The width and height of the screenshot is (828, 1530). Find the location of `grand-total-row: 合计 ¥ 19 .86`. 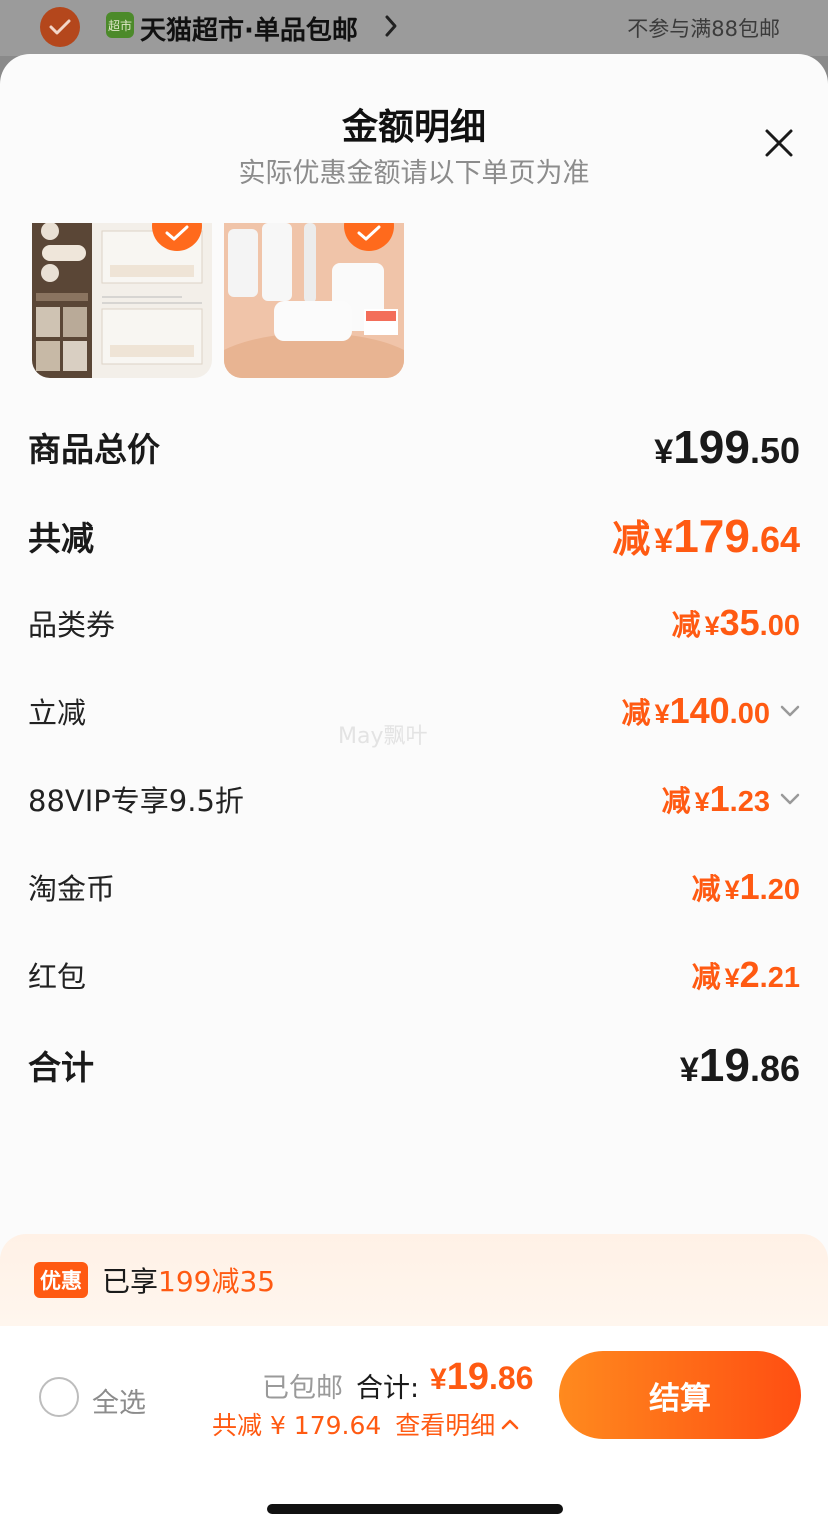

grand-total-row: 合计 ¥ 19 .86 is located at coordinates (414, 1065).